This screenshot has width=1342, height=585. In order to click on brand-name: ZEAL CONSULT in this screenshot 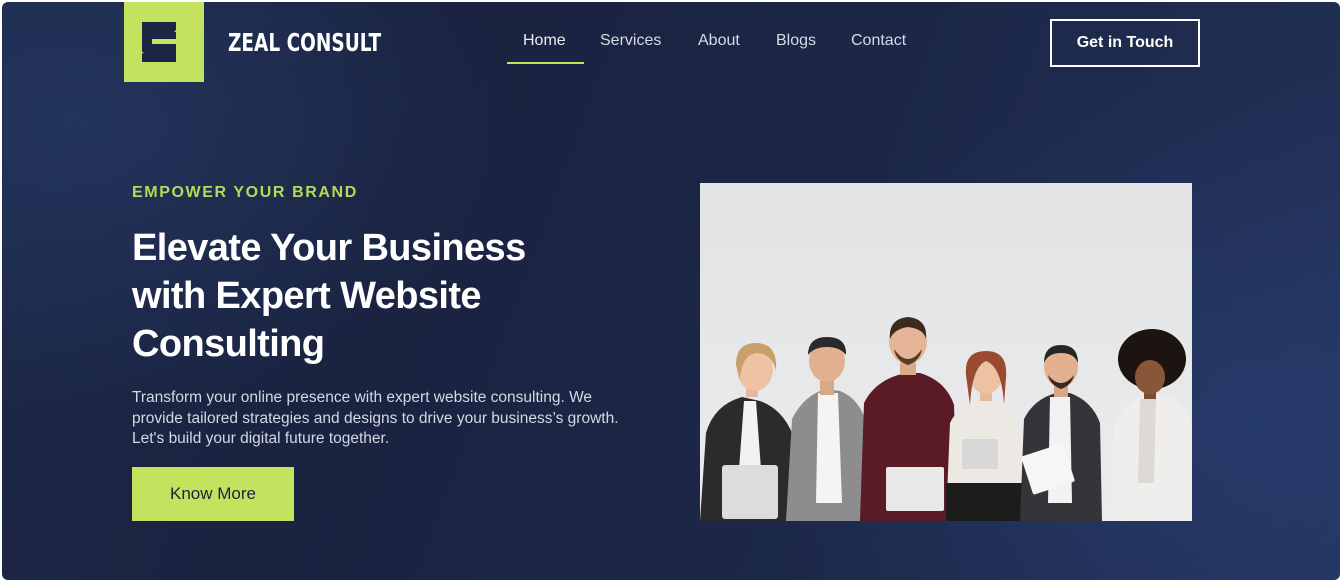, I will do `click(305, 42)`.